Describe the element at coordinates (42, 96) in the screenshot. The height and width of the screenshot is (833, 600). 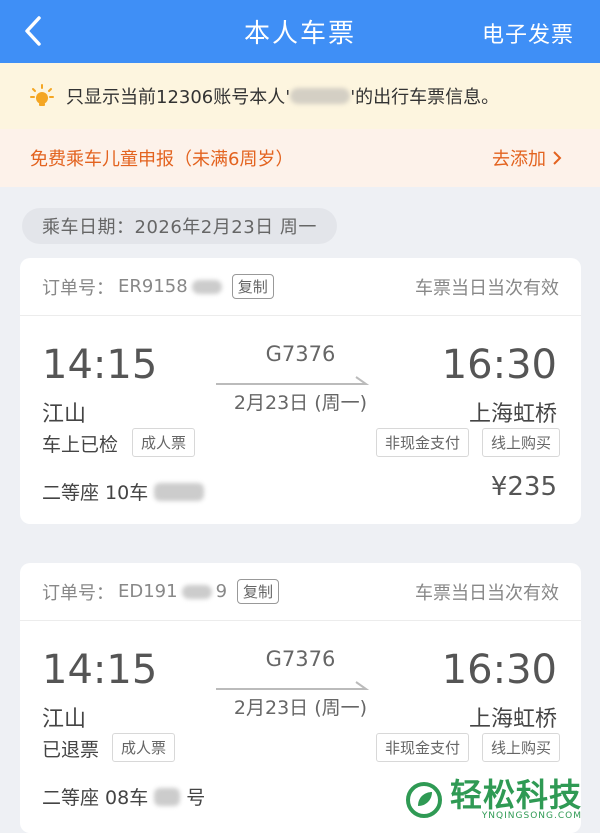
I see `lightbulb-icon` at that location.